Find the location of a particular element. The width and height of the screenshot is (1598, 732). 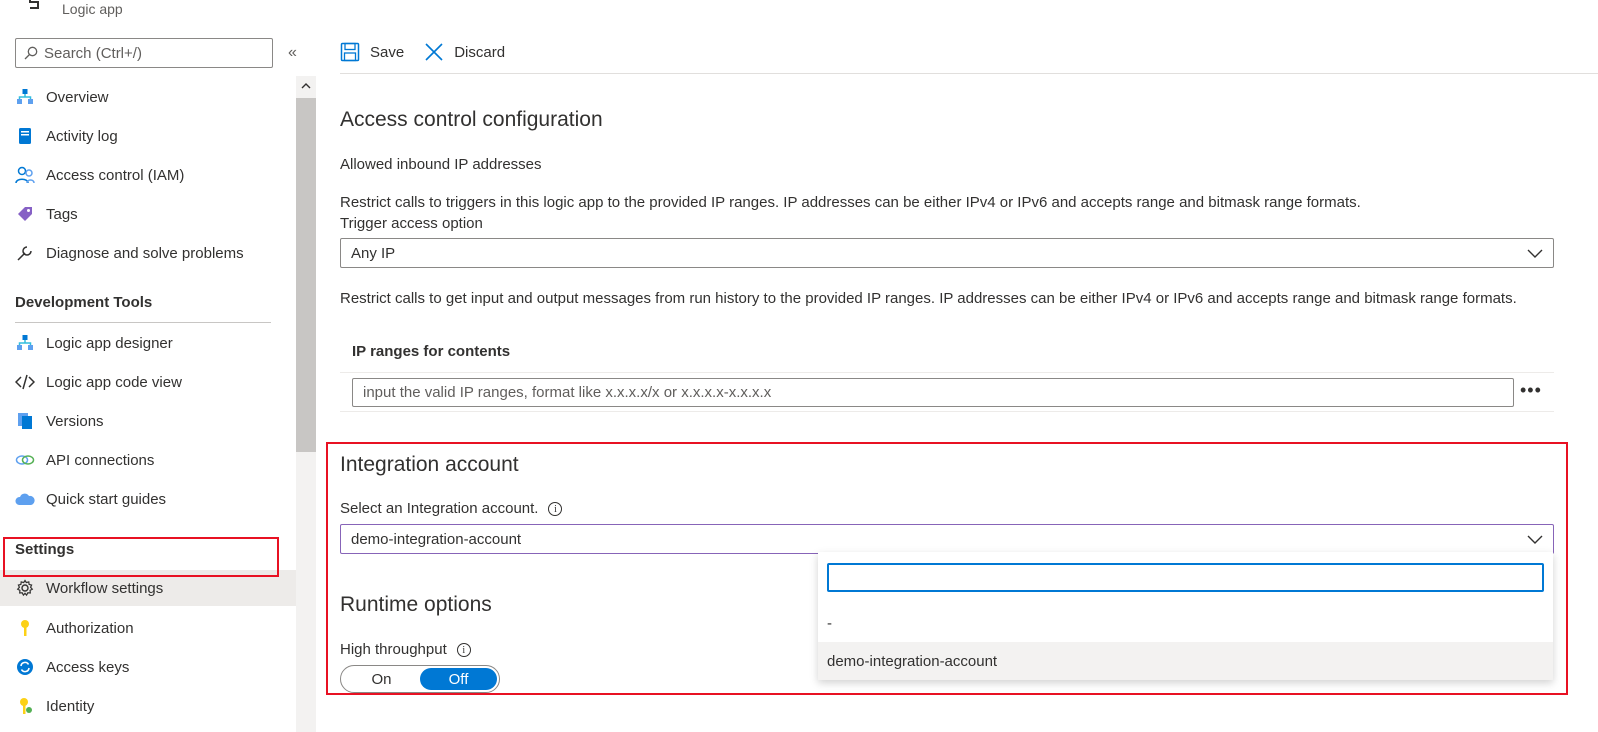

code-icon is located at coordinates (25, 382).